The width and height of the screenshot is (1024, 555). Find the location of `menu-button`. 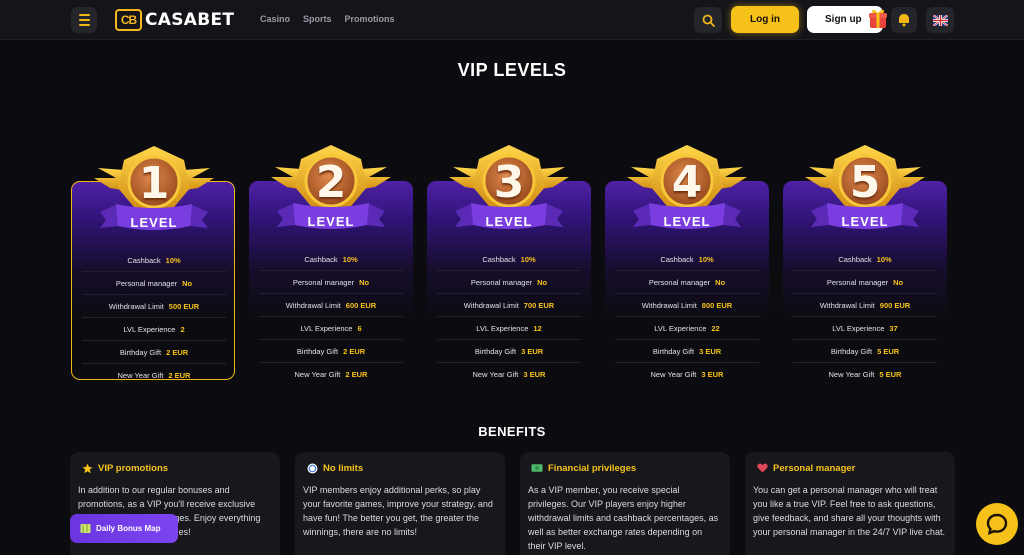

menu-button is located at coordinates (84, 20).